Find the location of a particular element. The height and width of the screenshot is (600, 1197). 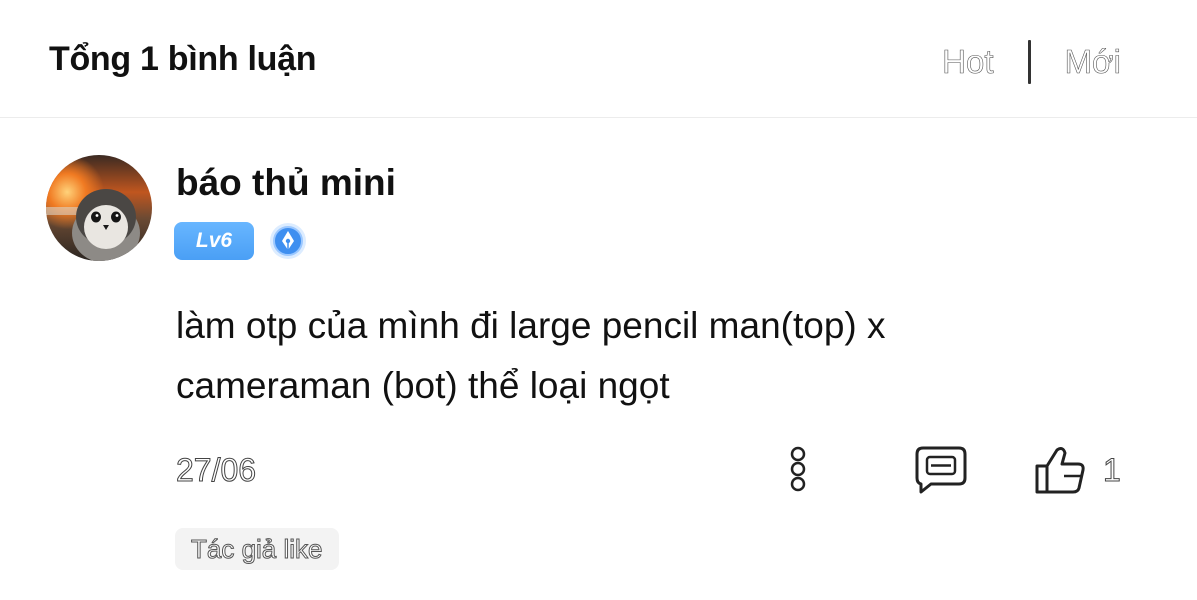

comment-username: báo thủ mini is located at coordinates (286, 183).